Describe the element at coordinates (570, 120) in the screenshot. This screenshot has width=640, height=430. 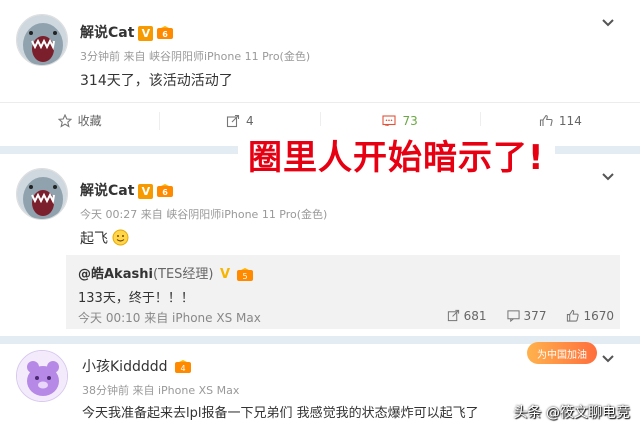
I see `like-count: 114` at that location.